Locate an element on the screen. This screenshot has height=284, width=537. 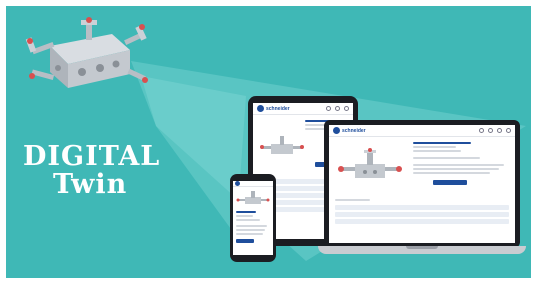
laptop-product-image-icon is located at coordinates (370, 163).